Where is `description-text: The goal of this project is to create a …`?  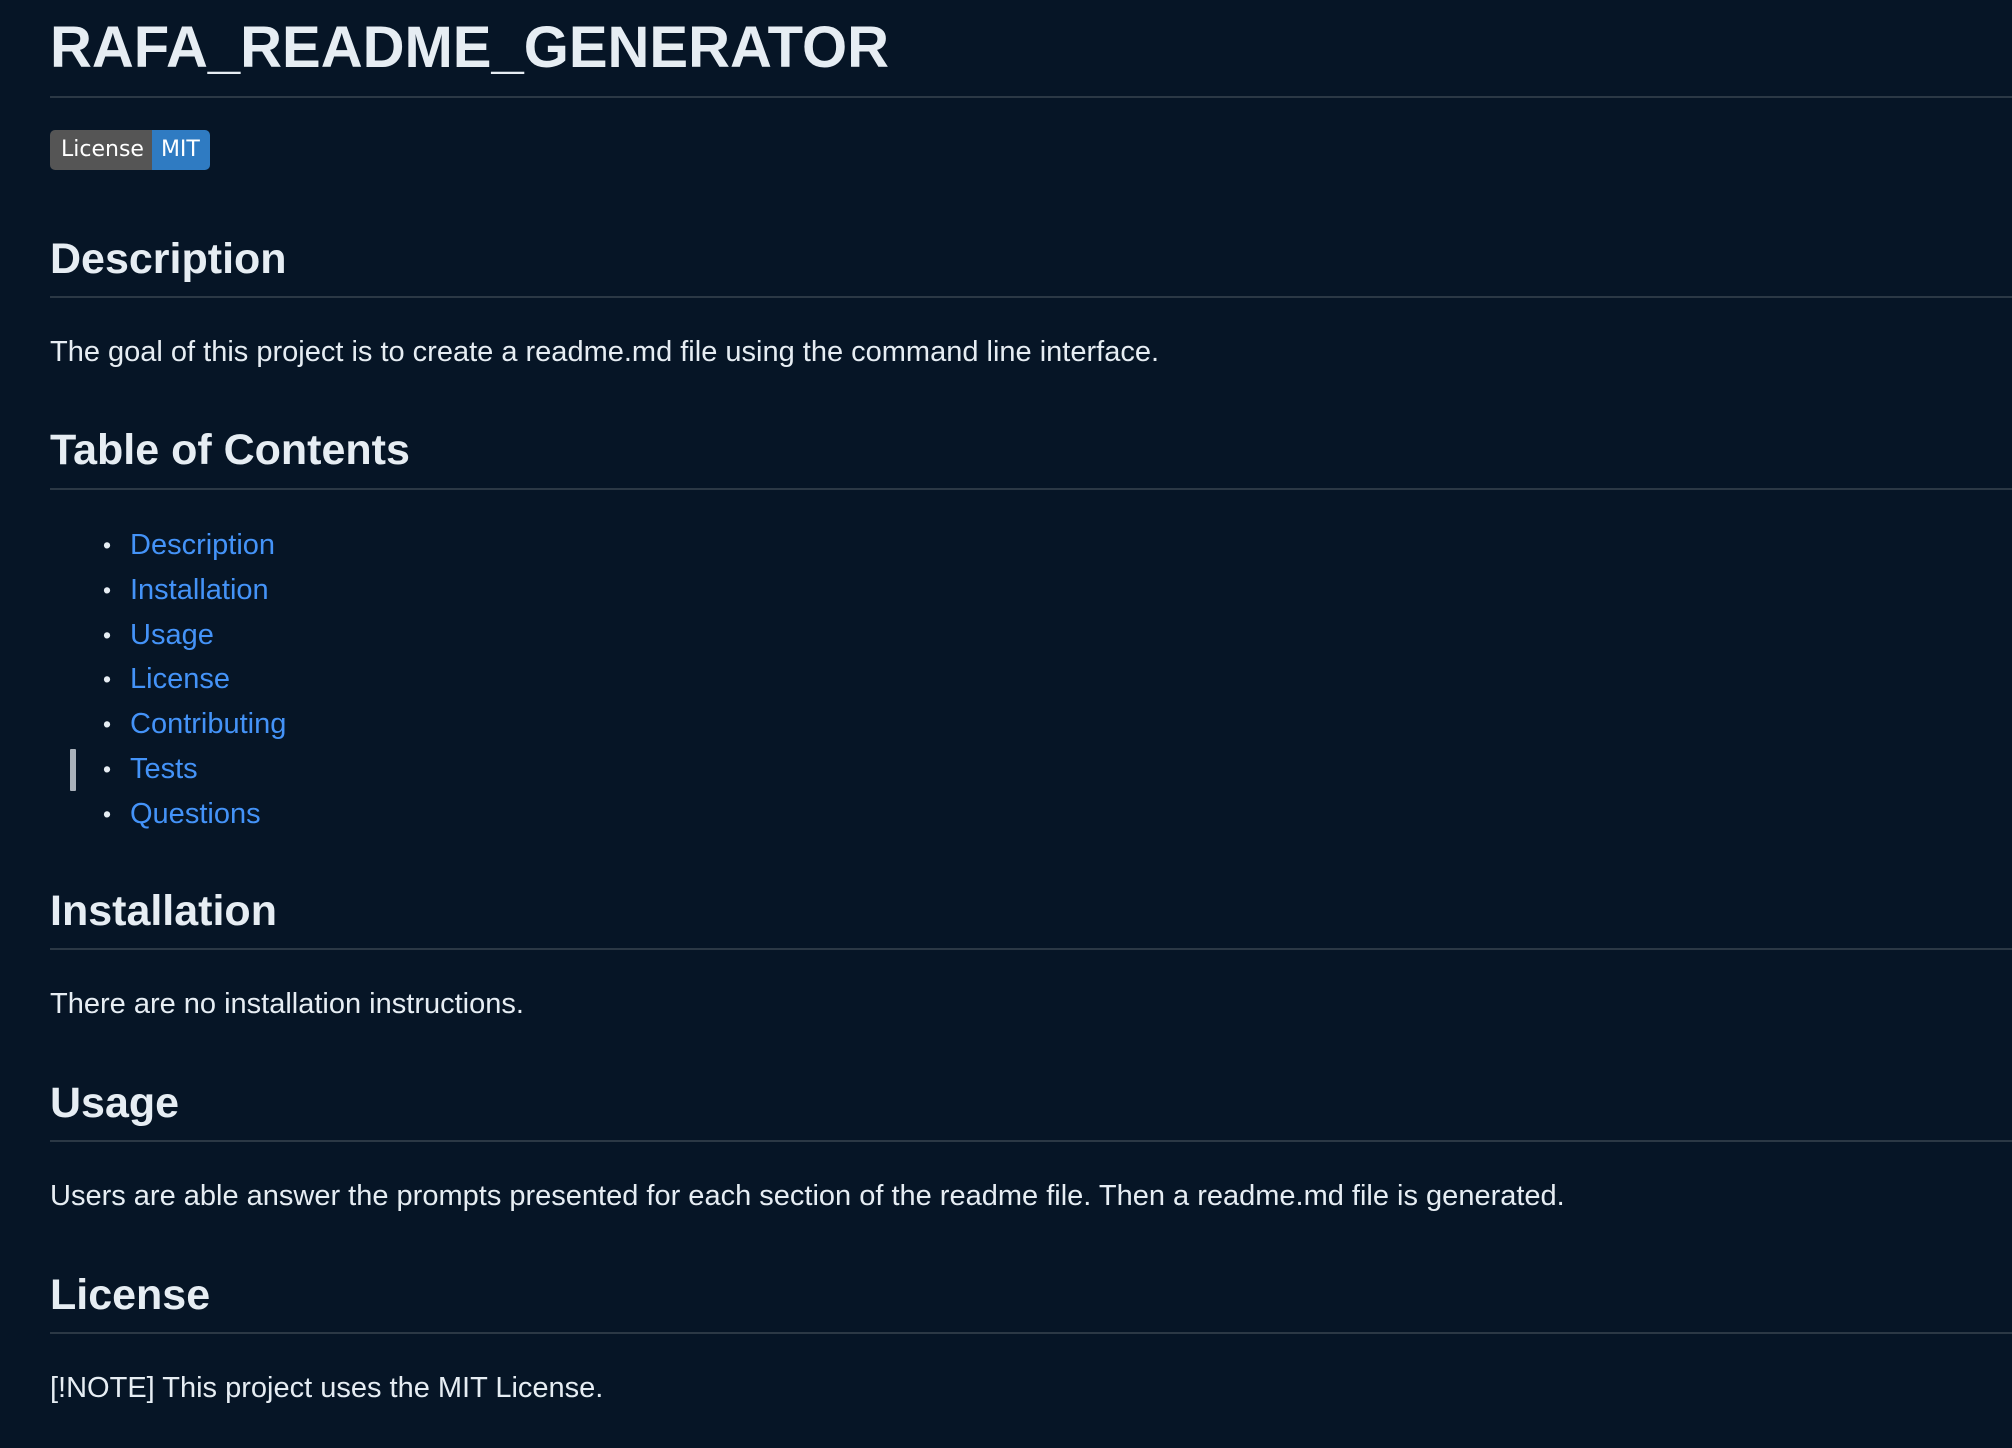 description-text: The goal of this project is to create a … is located at coordinates (605, 352).